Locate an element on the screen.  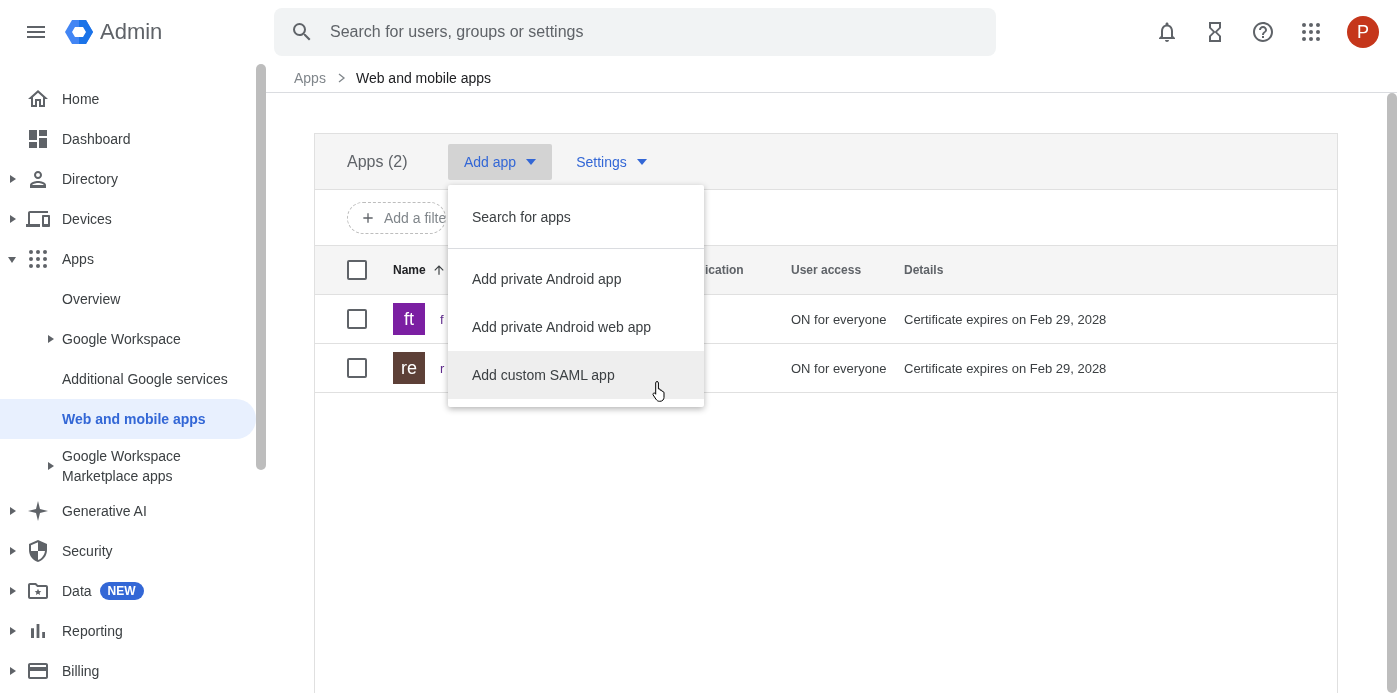
app-avatar: ft is located at coordinates (409, 319).